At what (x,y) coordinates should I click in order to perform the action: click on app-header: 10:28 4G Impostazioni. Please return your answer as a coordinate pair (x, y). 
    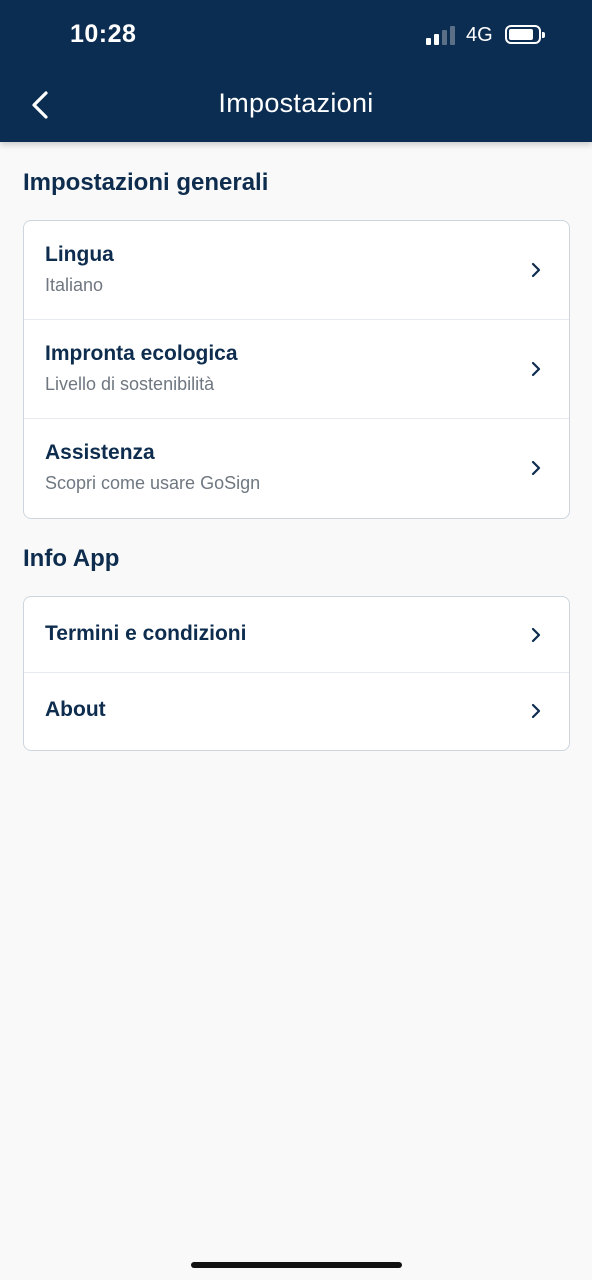
    Looking at the image, I should click on (296, 71).